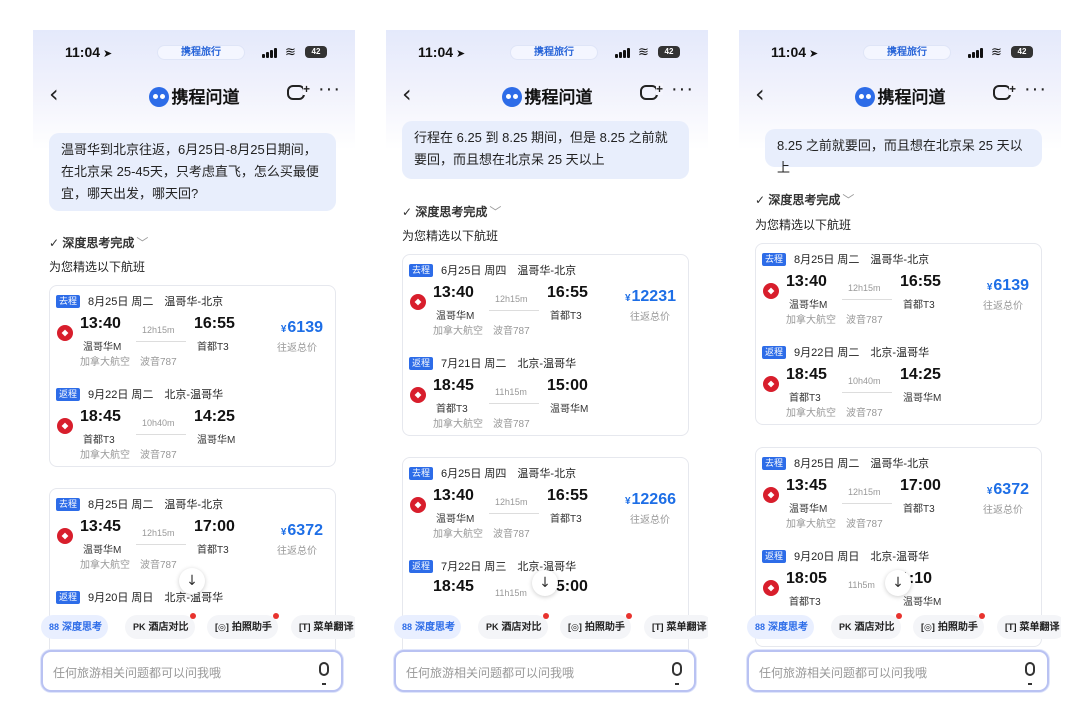  What do you see at coordinates (68, 394) in the screenshot?
I see `return-tag: 返程` at bounding box center [68, 394].